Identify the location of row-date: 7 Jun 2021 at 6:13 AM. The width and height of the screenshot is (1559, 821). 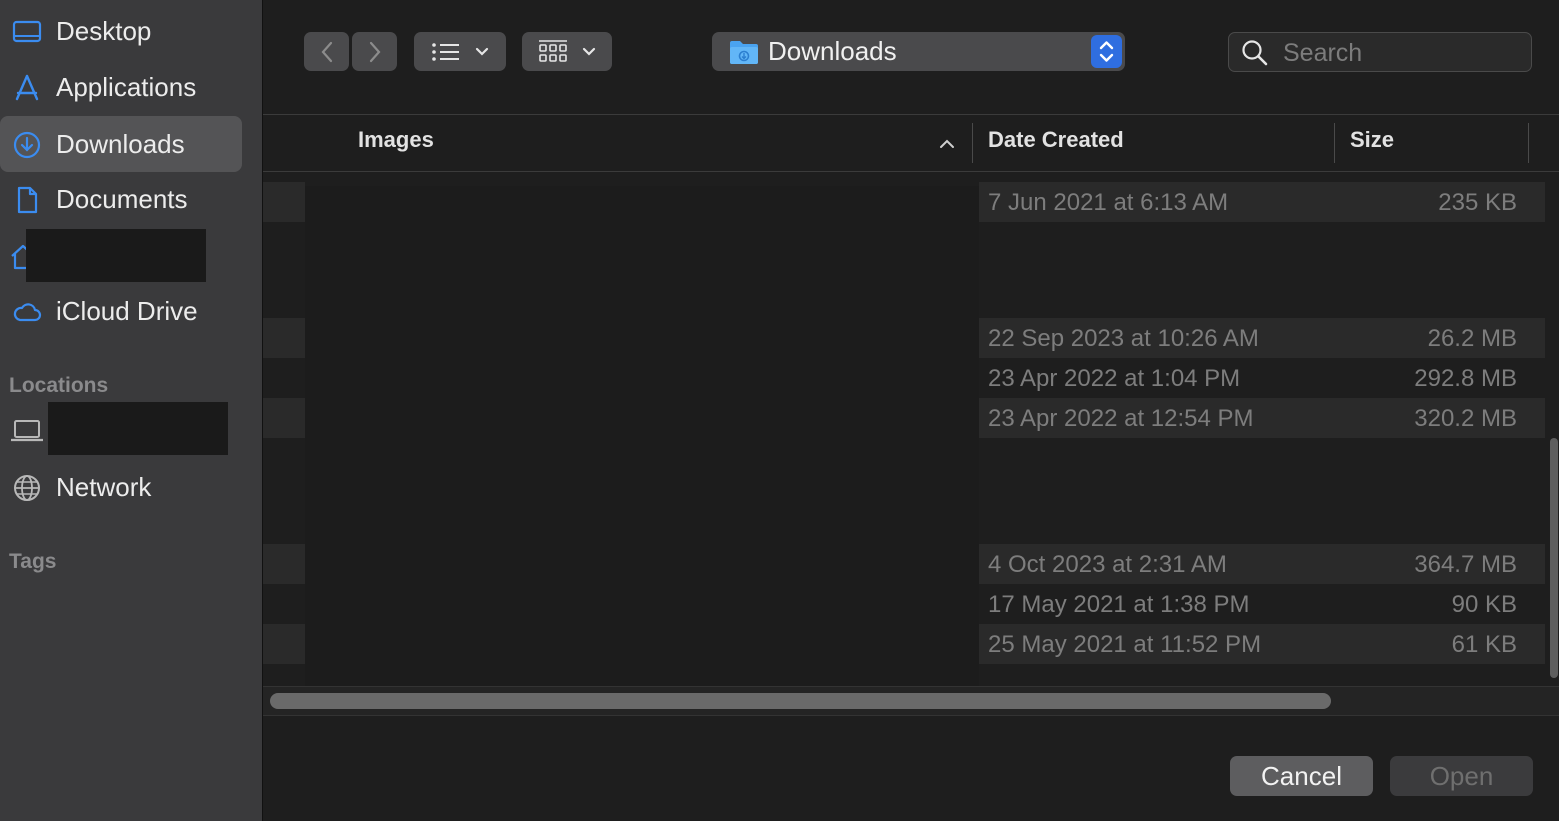
(1108, 202).